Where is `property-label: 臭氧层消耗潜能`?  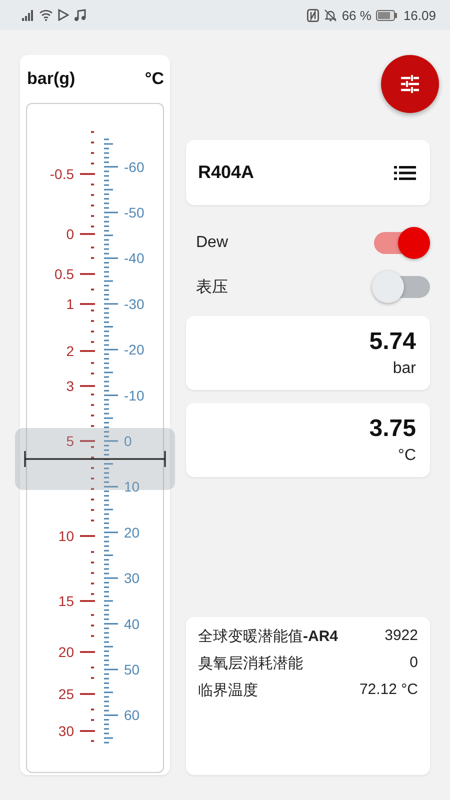
property-label: 臭氧层消耗潜能 is located at coordinates (250, 663).